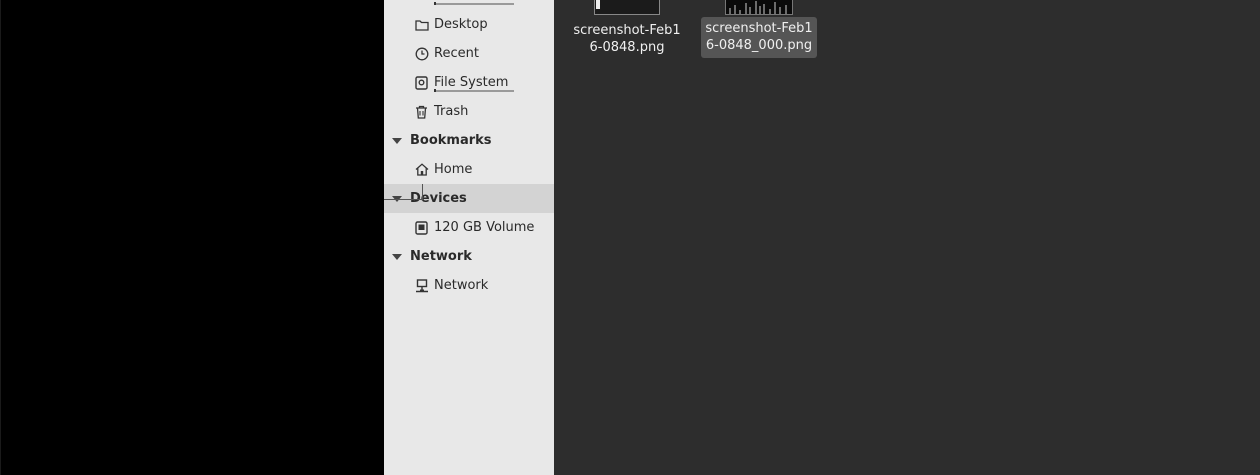  What do you see at coordinates (421, 285) in the screenshot?
I see `network-icon` at bounding box center [421, 285].